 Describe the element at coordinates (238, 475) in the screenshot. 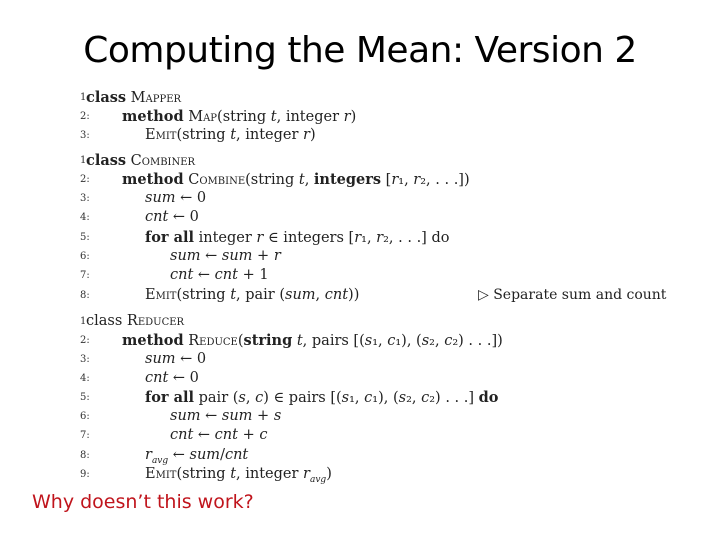

I see `code-text: Emit(string t, integer ravg)` at that location.